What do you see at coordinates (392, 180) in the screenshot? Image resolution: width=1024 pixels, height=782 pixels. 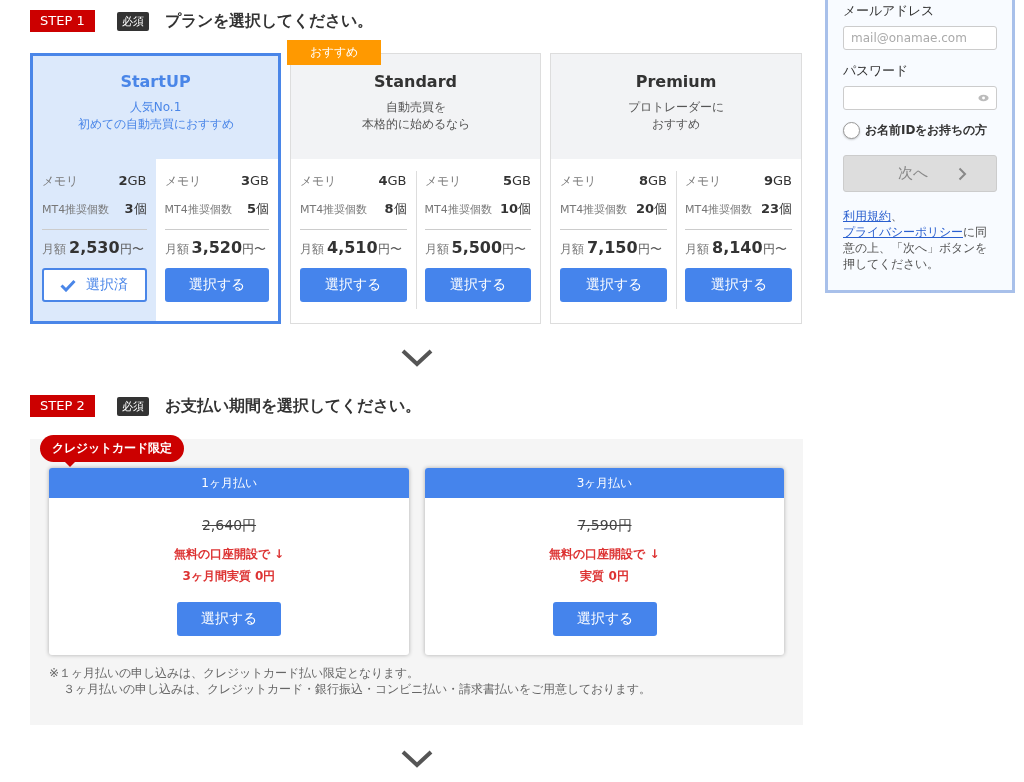 I see `memory-value: 4GB` at bounding box center [392, 180].